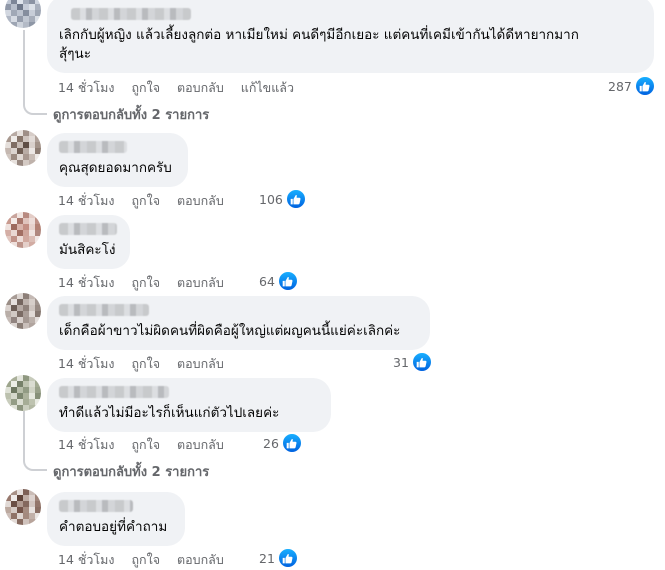 The image size is (665, 570). Describe the element at coordinates (267, 558) in the screenshot. I see `reaction-number: 21` at that location.